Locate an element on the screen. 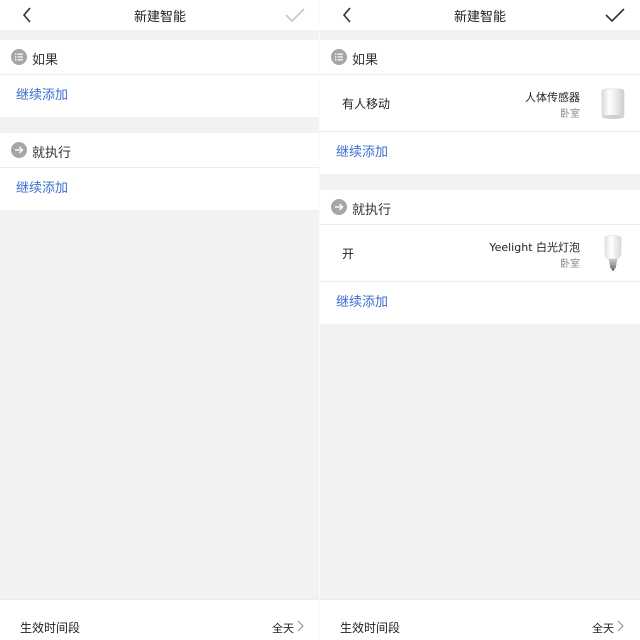 Image resolution: width=640 pixels, height=640 pixels. then-section: 就执行 继续添加 is located at coordinates (160, 171).